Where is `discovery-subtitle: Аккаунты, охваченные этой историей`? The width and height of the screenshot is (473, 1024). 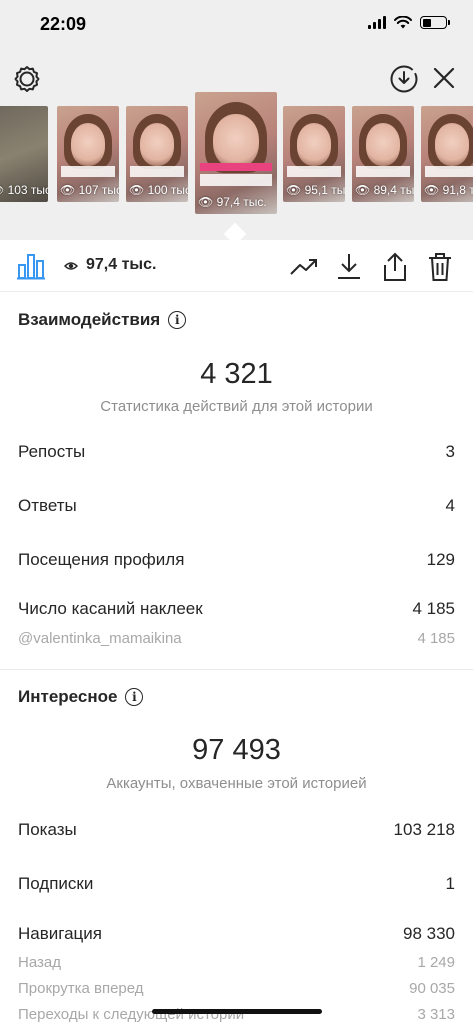 discovery-subtitle: Аккаунты, охваченные этой историей is located at coordinates (236, 783).